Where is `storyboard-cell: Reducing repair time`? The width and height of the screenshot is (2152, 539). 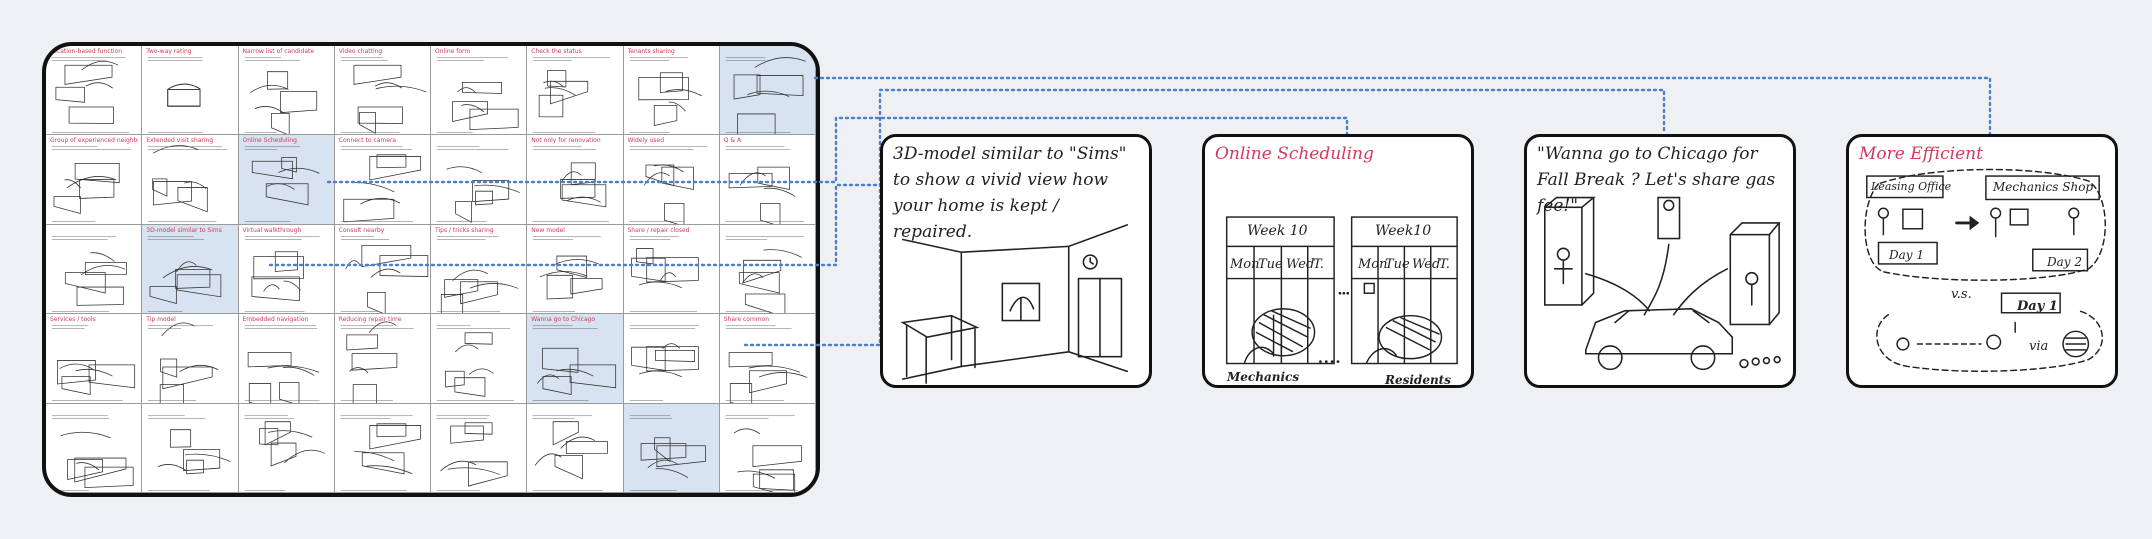 storyboard-cell: Reducing repair time is located at coordinates (382, 359).